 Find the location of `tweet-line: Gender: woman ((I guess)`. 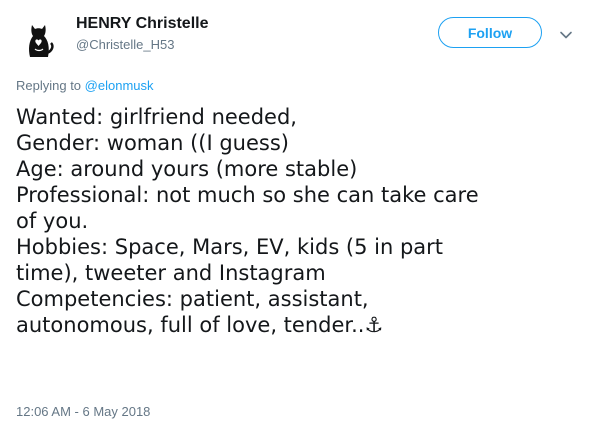

tweet-line: Gender: woman ((I guess) is located at coordinates (152, 143).